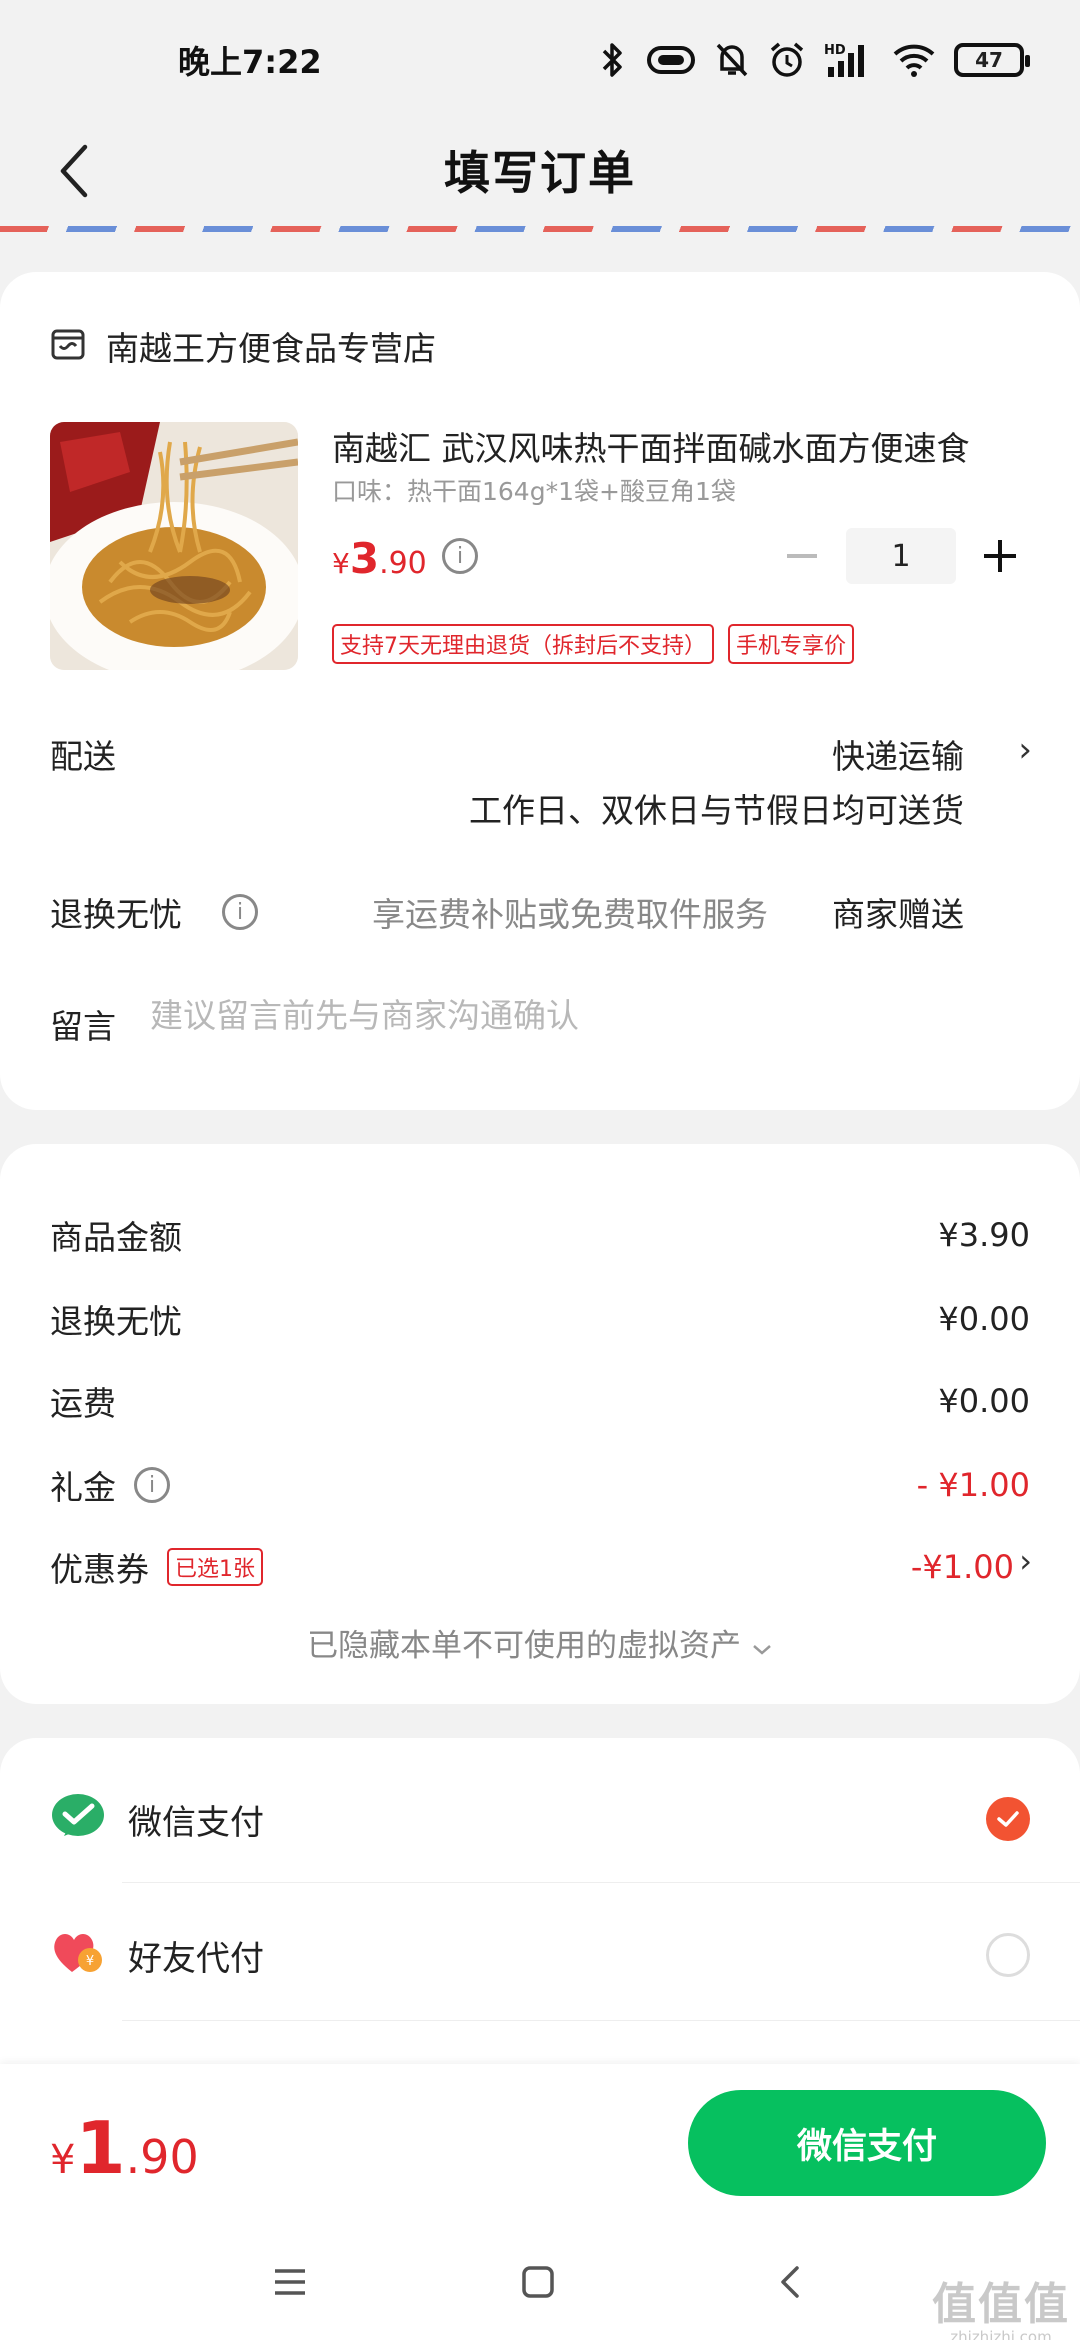 This screenshot has height=2340, width=1080. I want to click on watermark-logo: 值值值, so click(1001, 2304).